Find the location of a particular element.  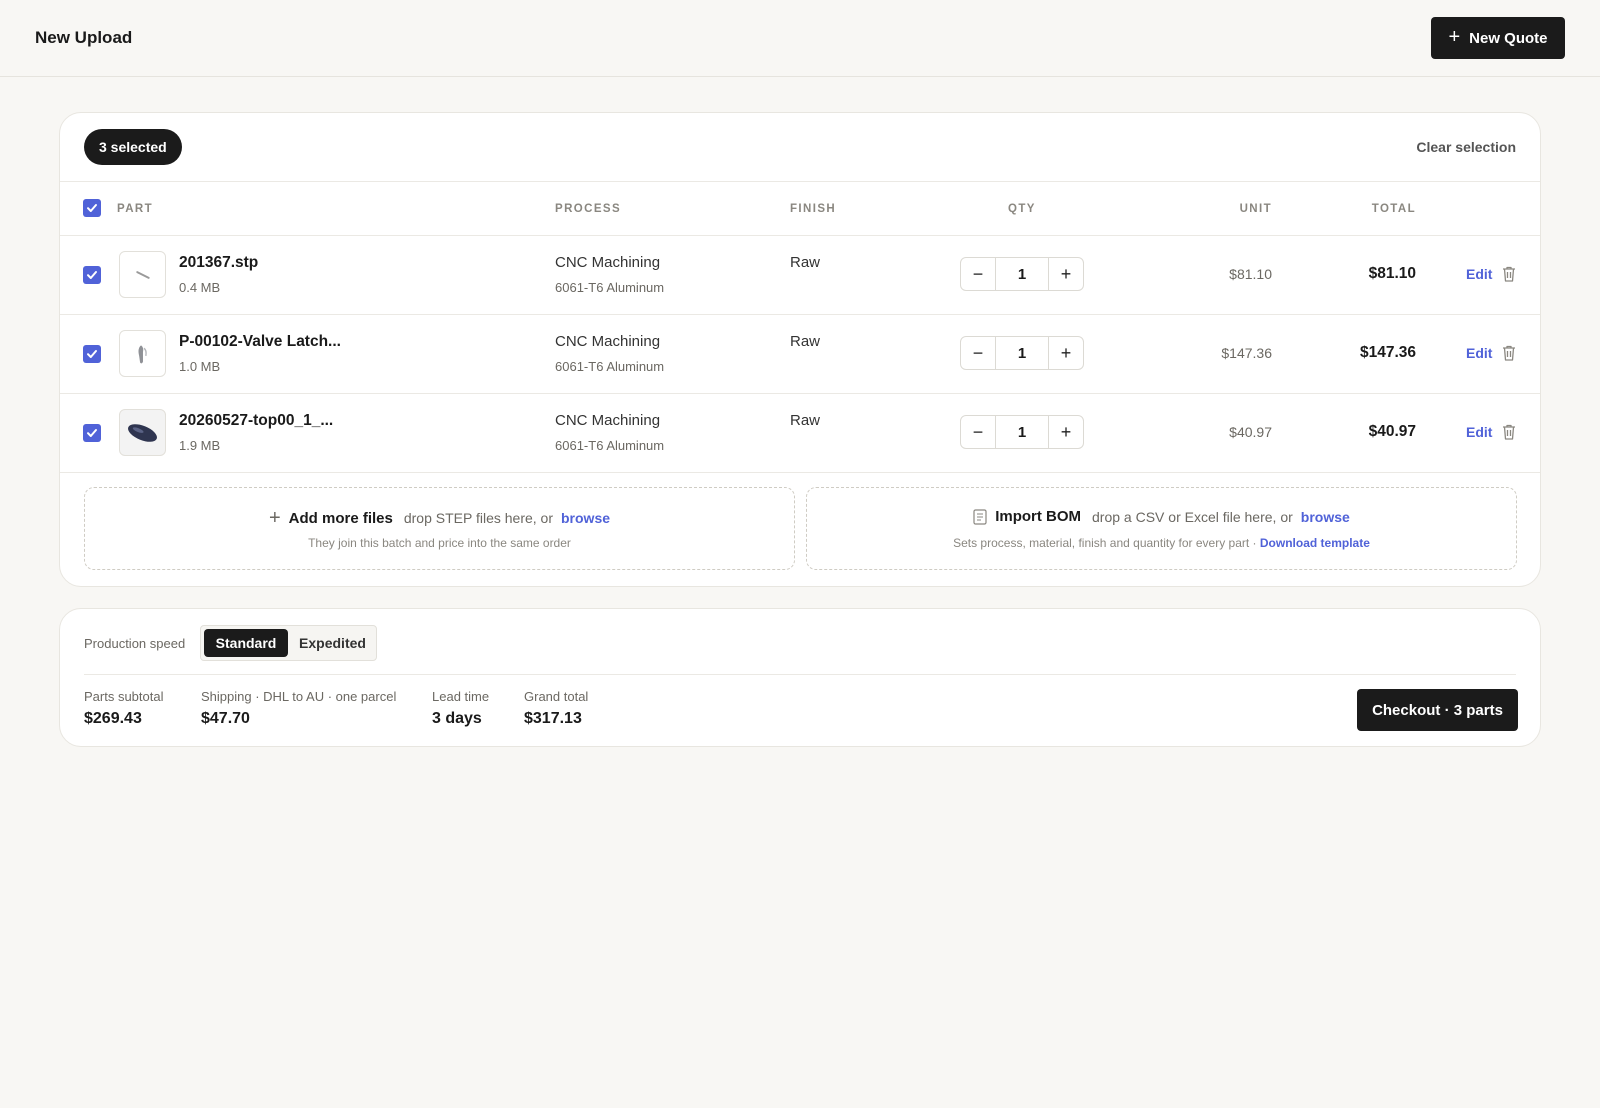

import-bom-browse-link: browse is located at coordinates (1325, 517).